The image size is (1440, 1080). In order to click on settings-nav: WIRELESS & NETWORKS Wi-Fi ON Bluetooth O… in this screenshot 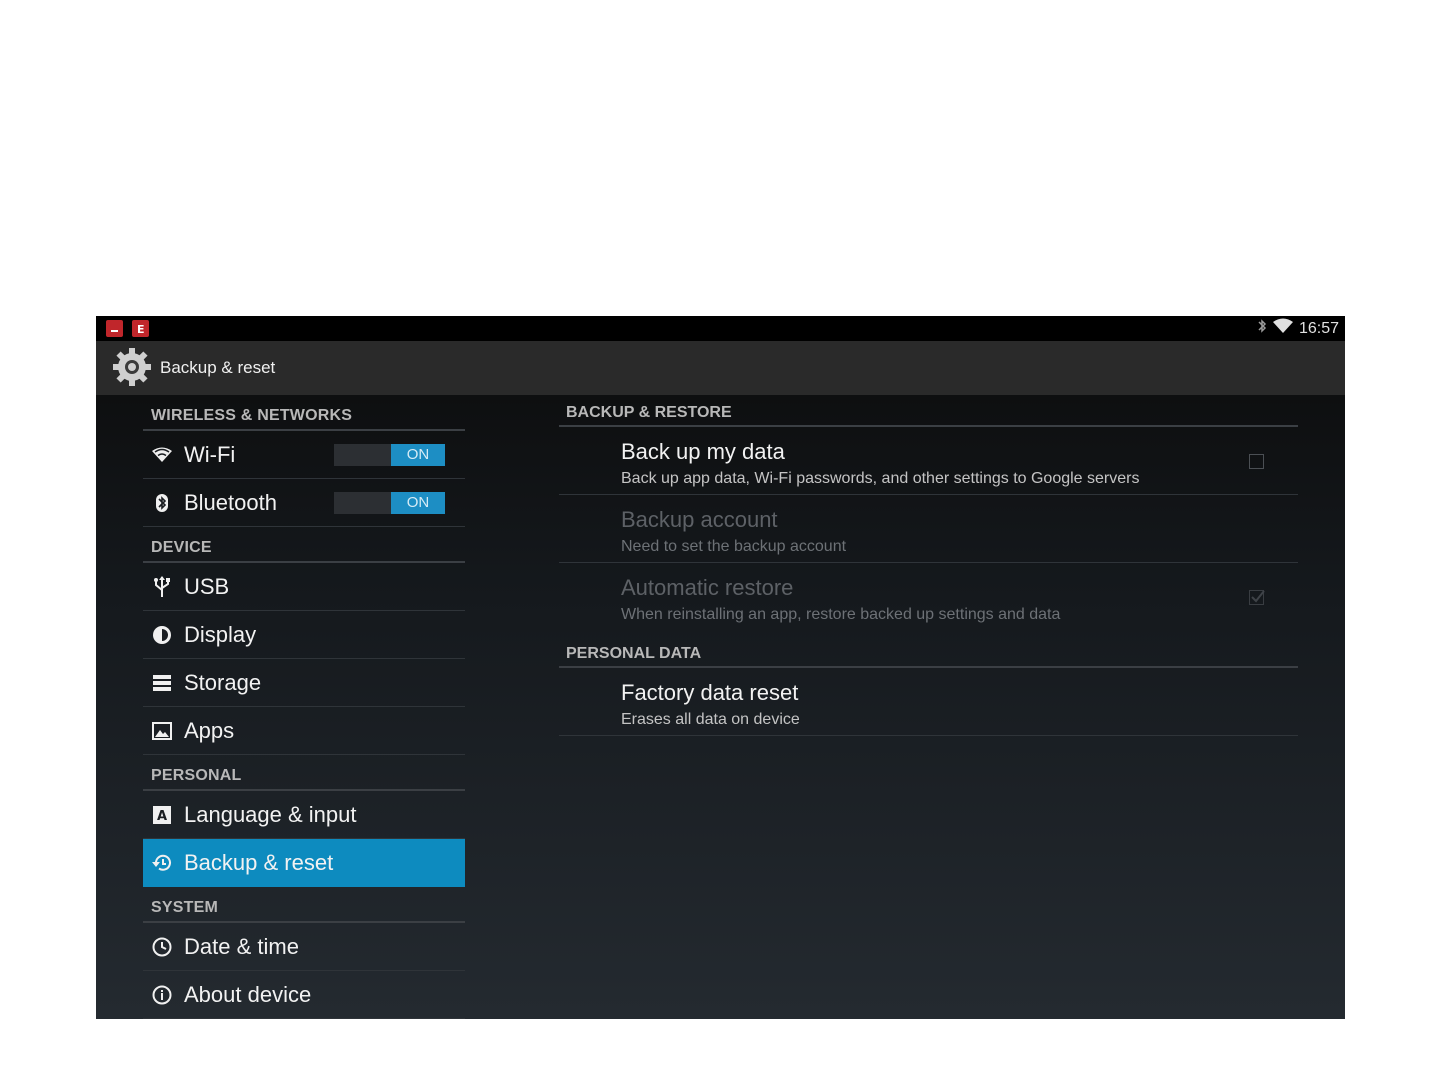, I will do `click(304, 707)`.